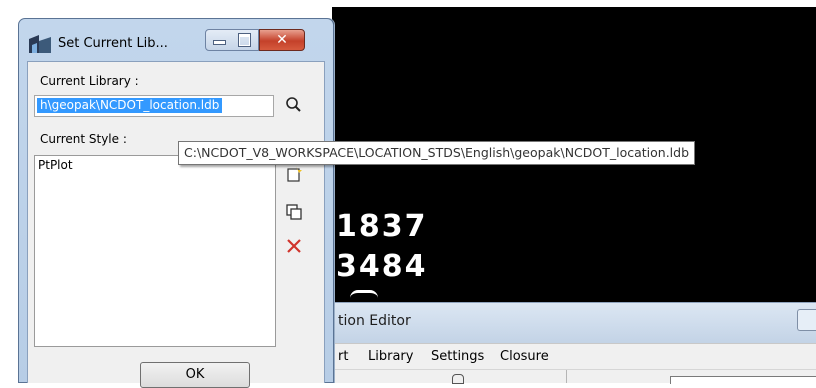 The height and width of the screenshot is (388, 816). I want to click on toolbar-field, so click(743, 380).